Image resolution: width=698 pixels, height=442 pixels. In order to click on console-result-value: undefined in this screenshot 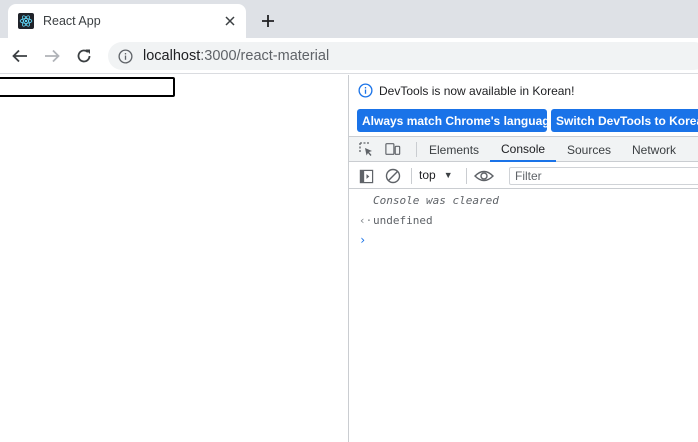, I will do `click(403, 220)`.